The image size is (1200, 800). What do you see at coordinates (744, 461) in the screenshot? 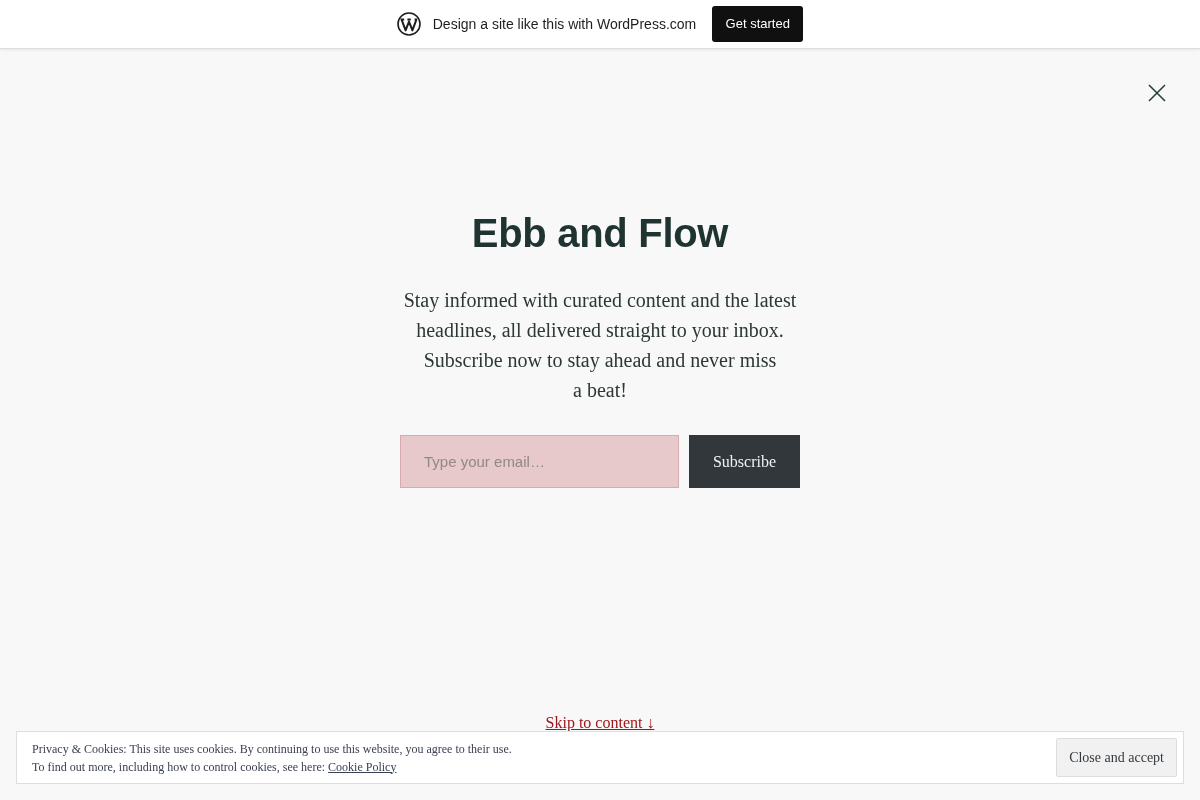
I see `subscribe-button: Subscribe` at bounding box center [744, 461].